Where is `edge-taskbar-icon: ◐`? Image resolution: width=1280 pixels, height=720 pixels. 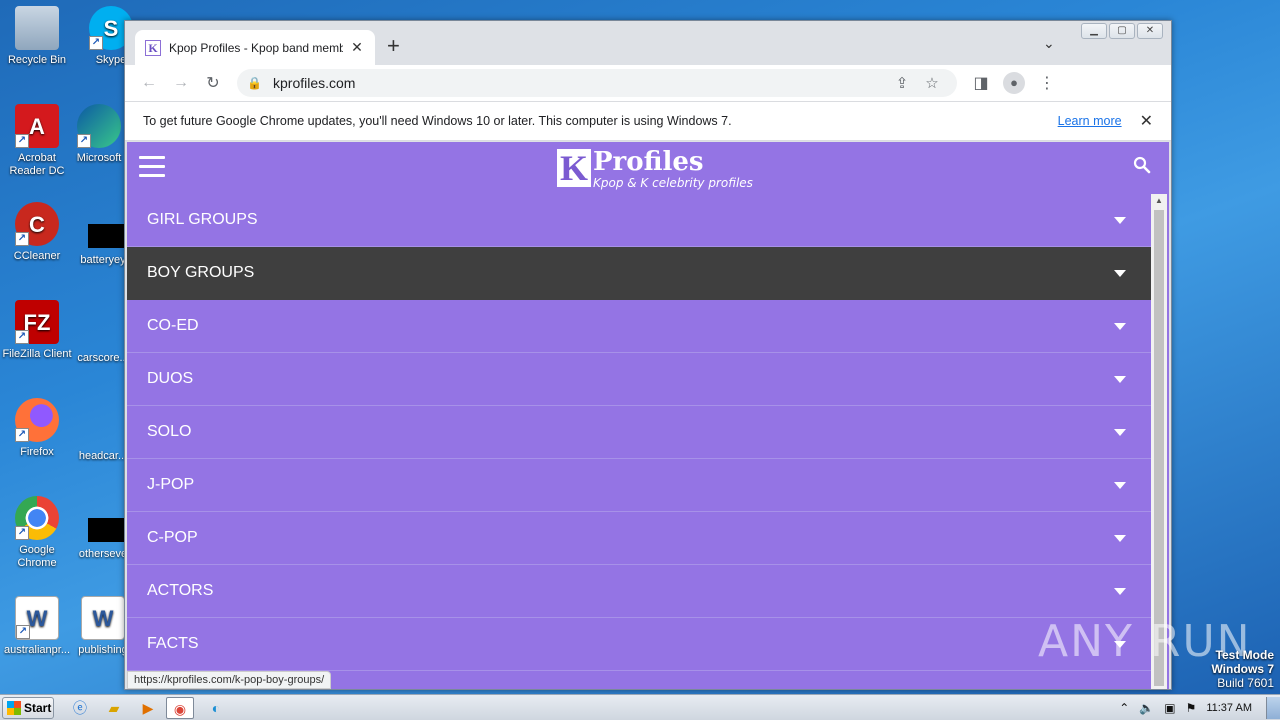
edge-taskbar-icon: ◐ is located at coordinates (216, 708).